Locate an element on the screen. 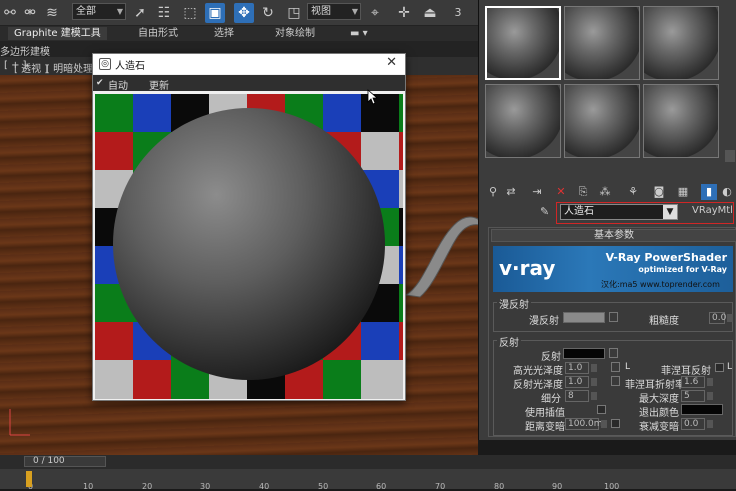 The width and height of the screenshot is (736, 491). diffuse-color-swatch is located at coordinates (584, 317).